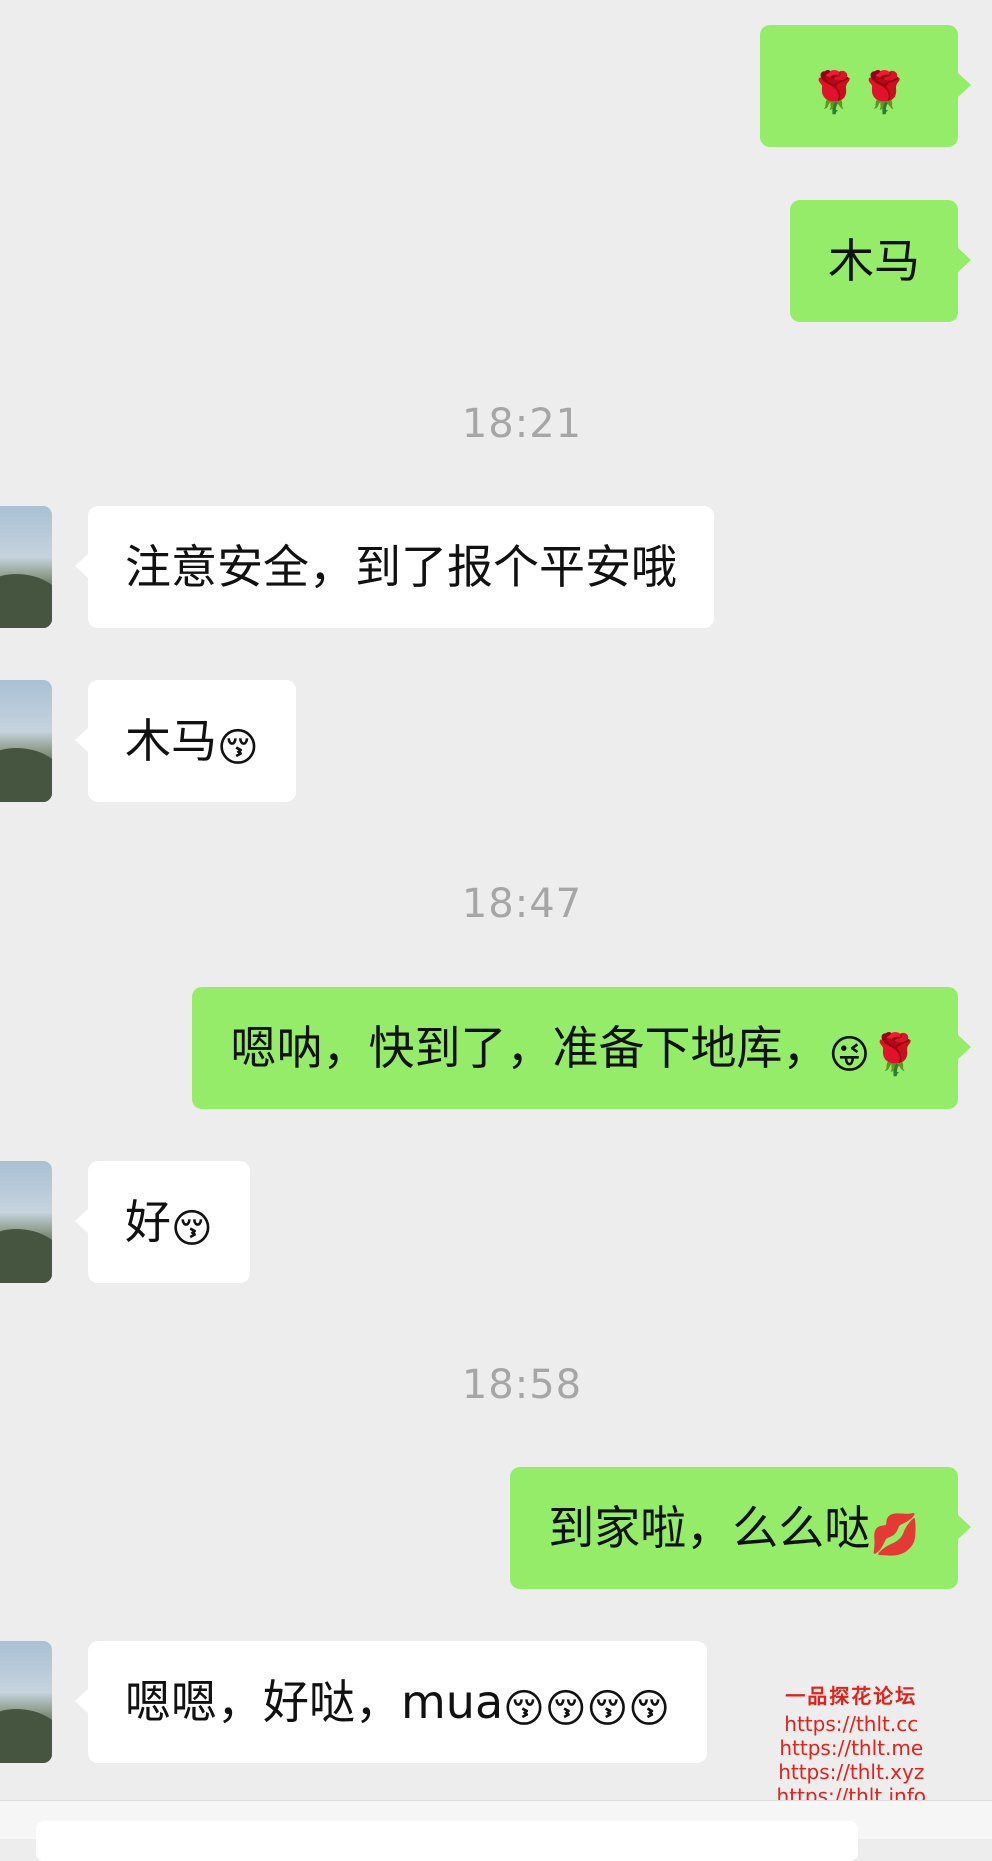 This screenshot has width=992, height=1861. Describe the element at coordinates (148, 1222) in the screenshot. I see `message-text: 好` at that location.